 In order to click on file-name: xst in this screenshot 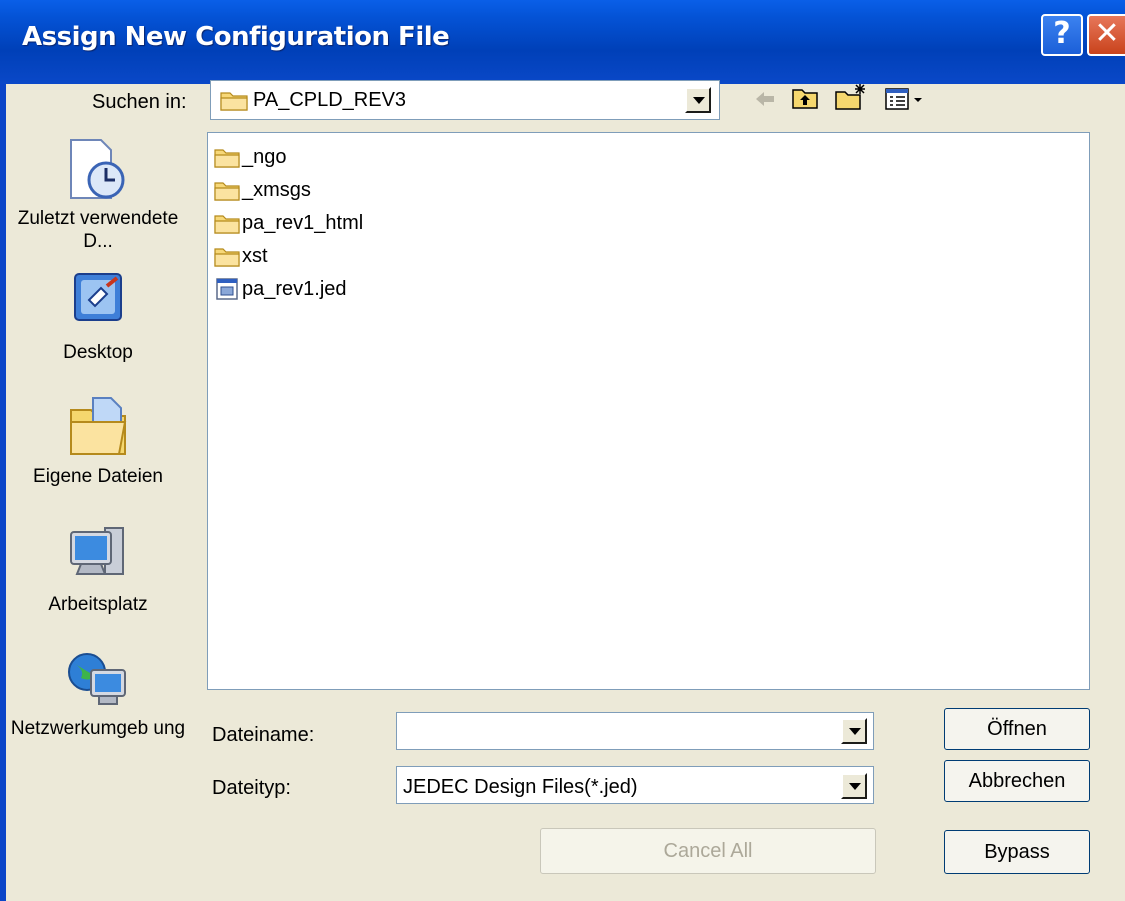, I will do `click(255, 255)`.